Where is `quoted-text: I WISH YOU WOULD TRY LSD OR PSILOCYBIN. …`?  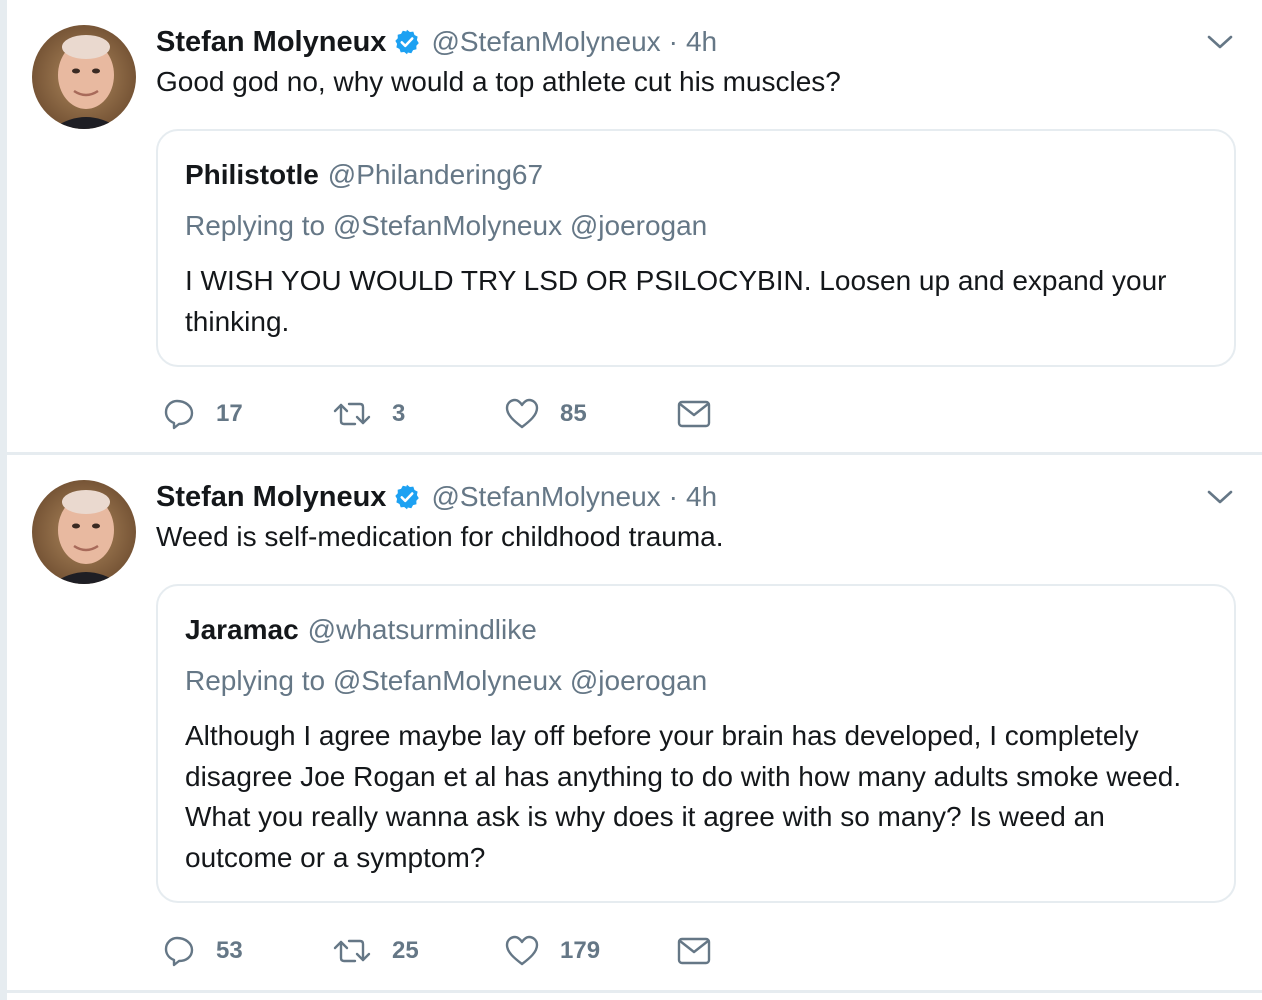 quoted-text: I WISH YOU WOULD TRY LSD OR PSILOCYBIN. … is located at coordinates (676, 301).